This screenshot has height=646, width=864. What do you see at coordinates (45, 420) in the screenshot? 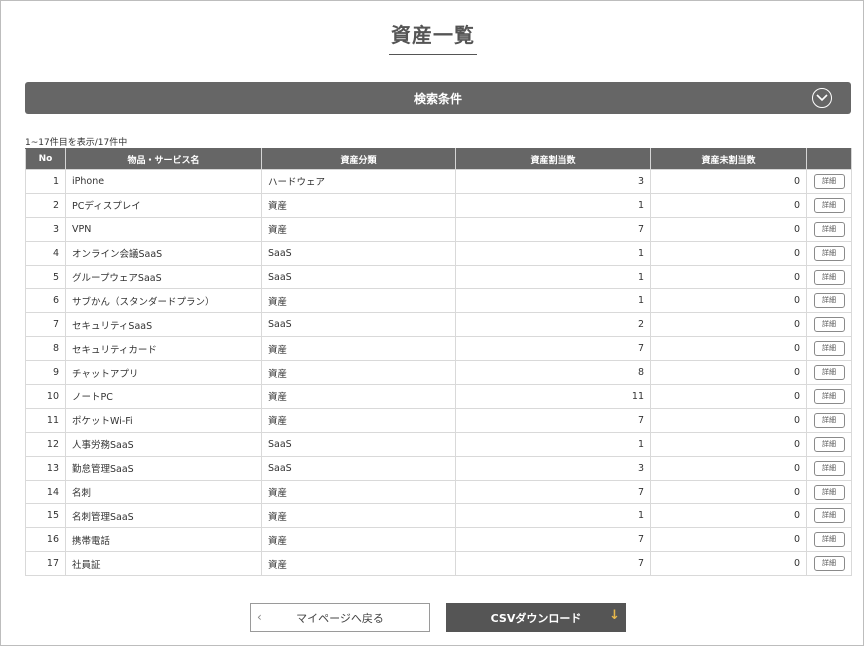
I see `cell-no: 11` at bounding box center [45, 420].